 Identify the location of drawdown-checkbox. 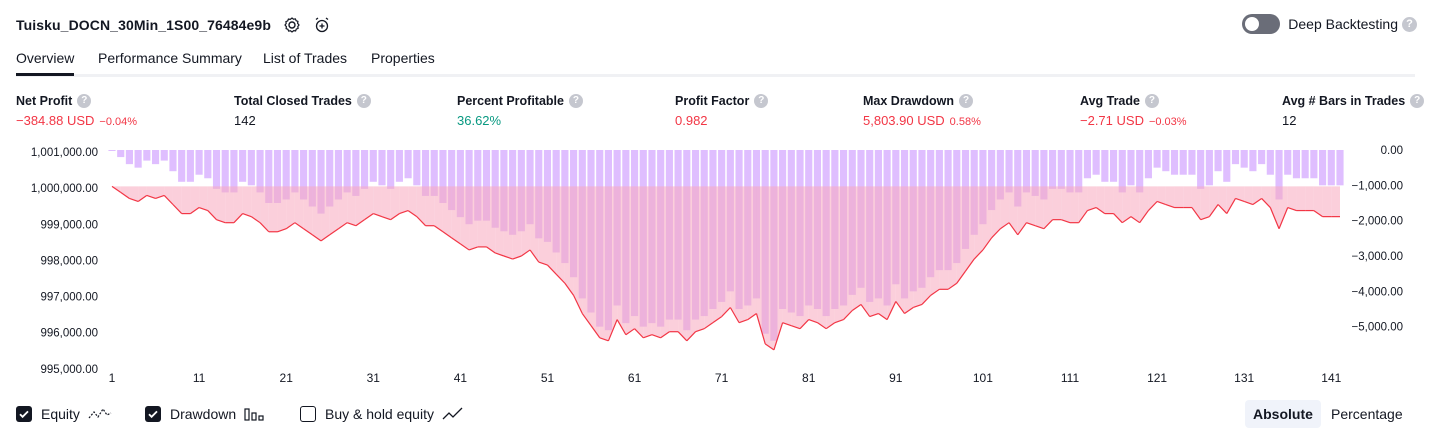
(153, 414).